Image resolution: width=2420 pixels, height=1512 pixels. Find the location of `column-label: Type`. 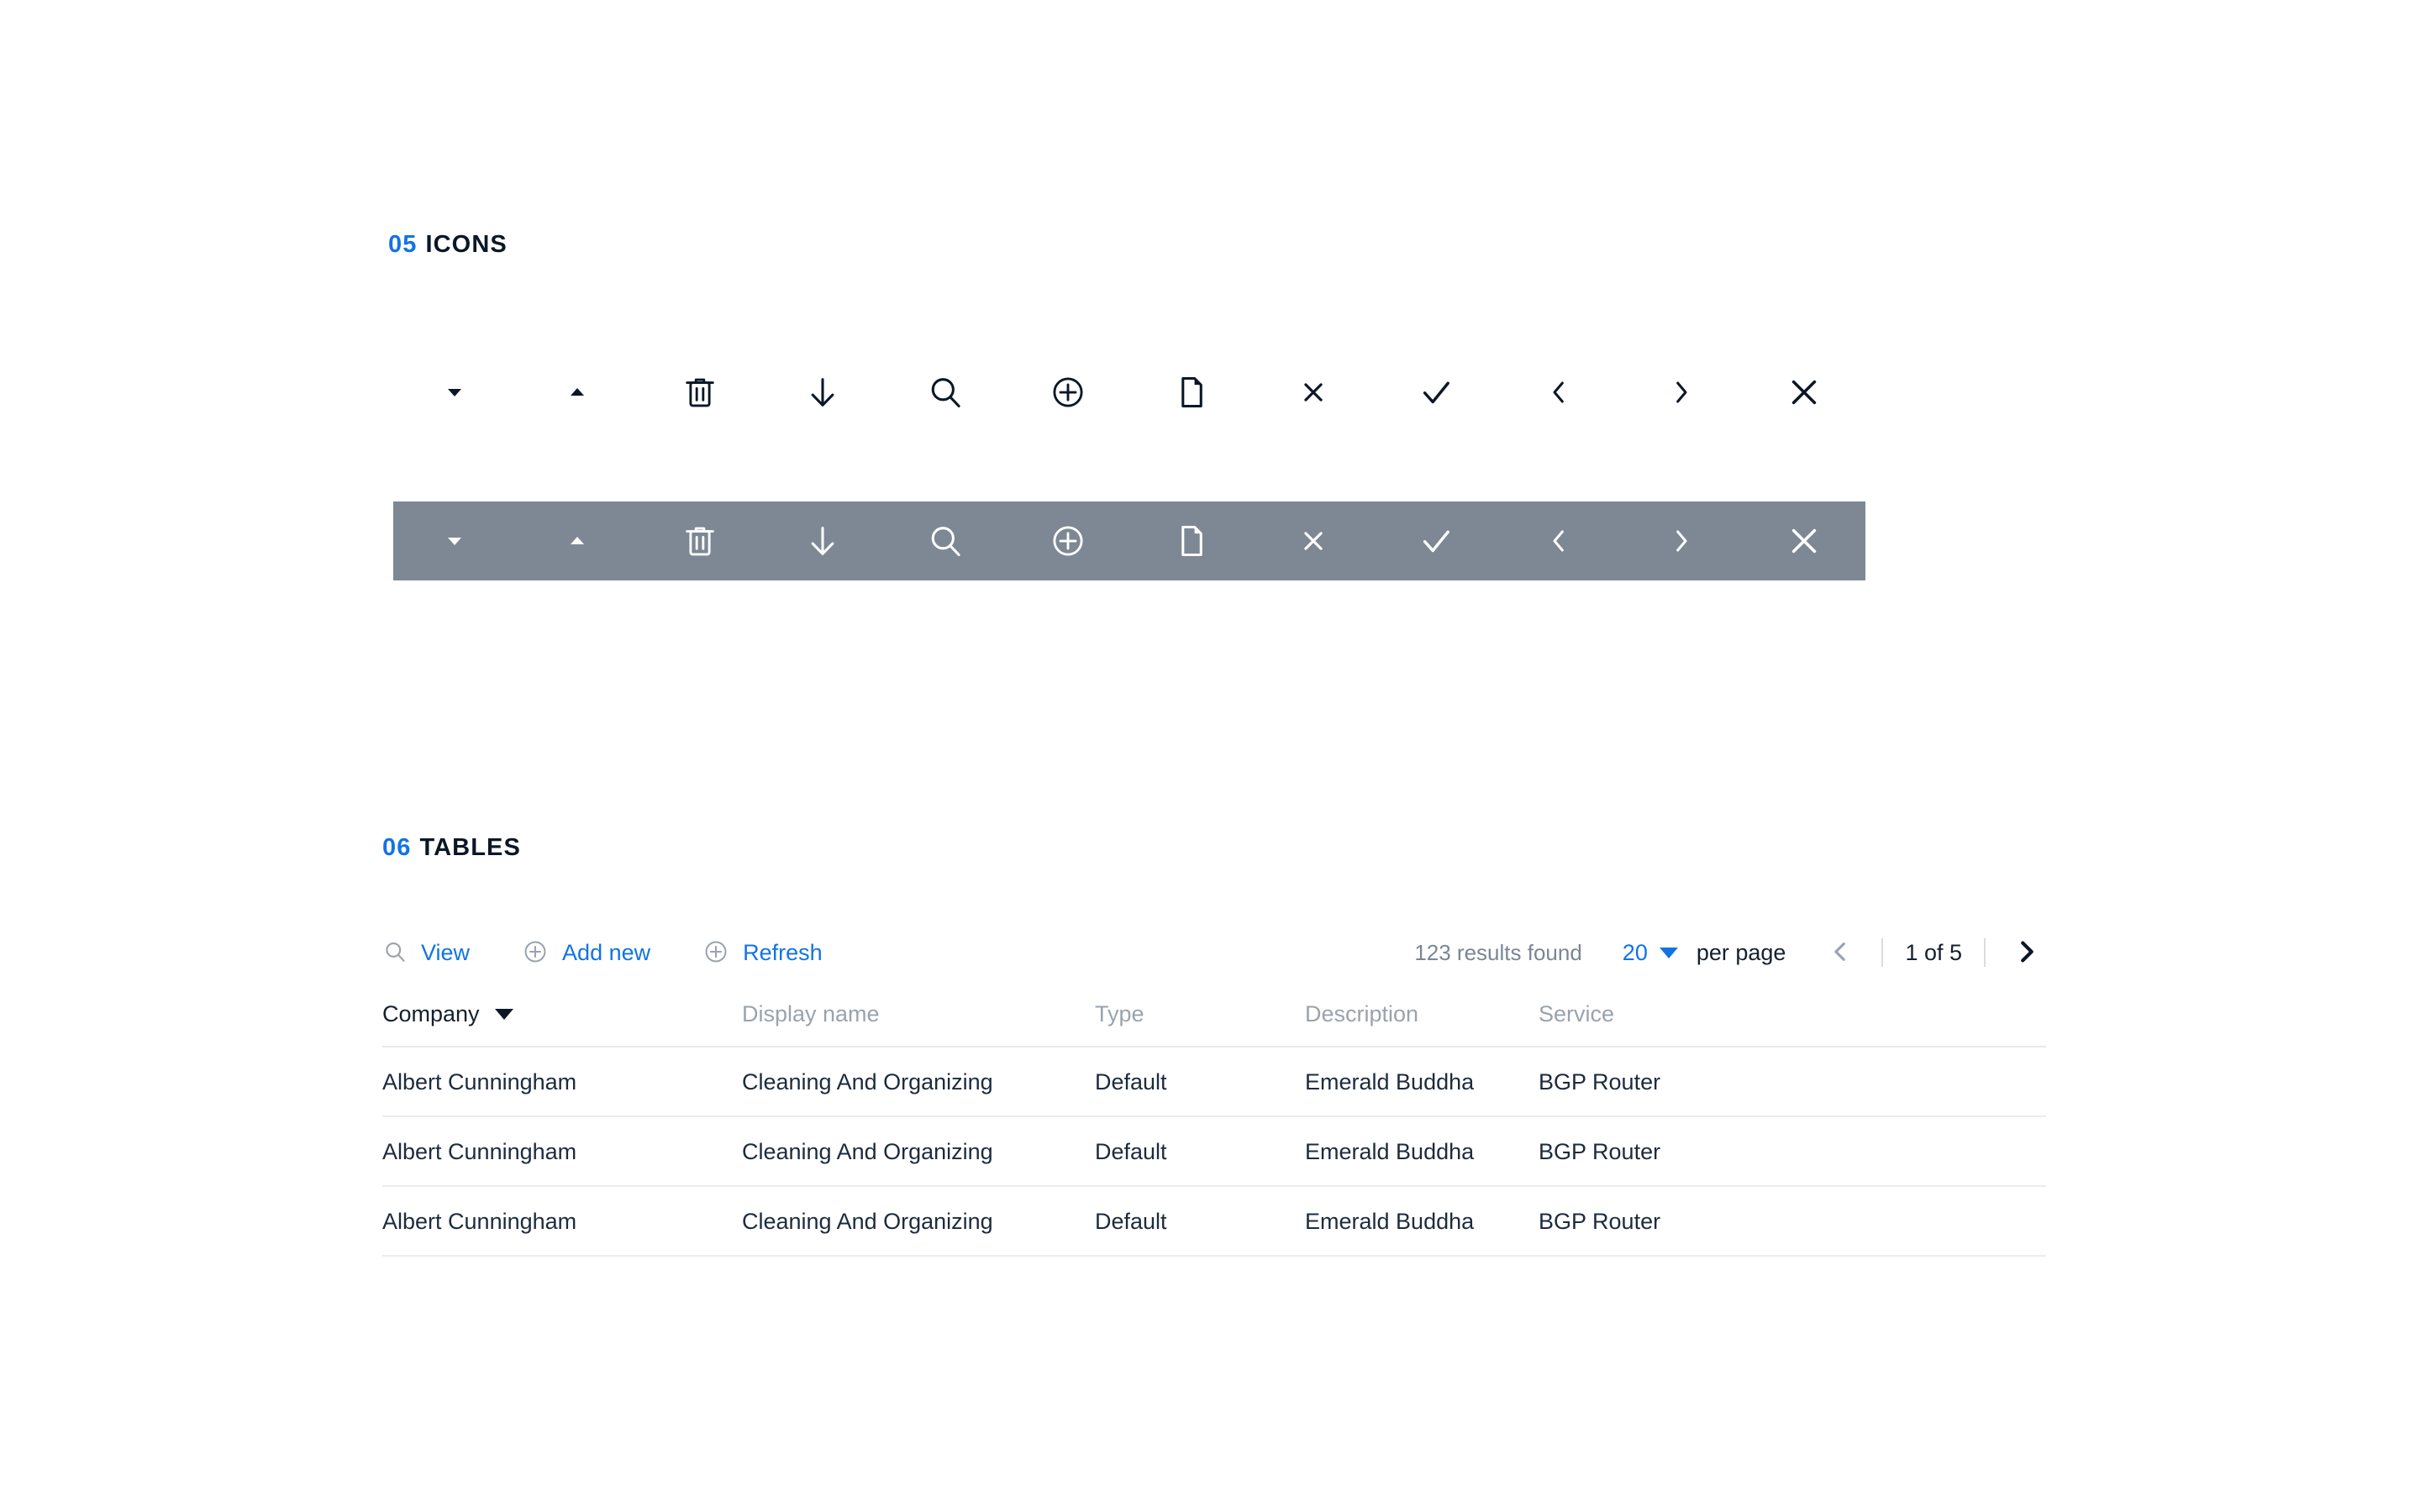

column-label: Type is located at coordinates (1119, 1013).